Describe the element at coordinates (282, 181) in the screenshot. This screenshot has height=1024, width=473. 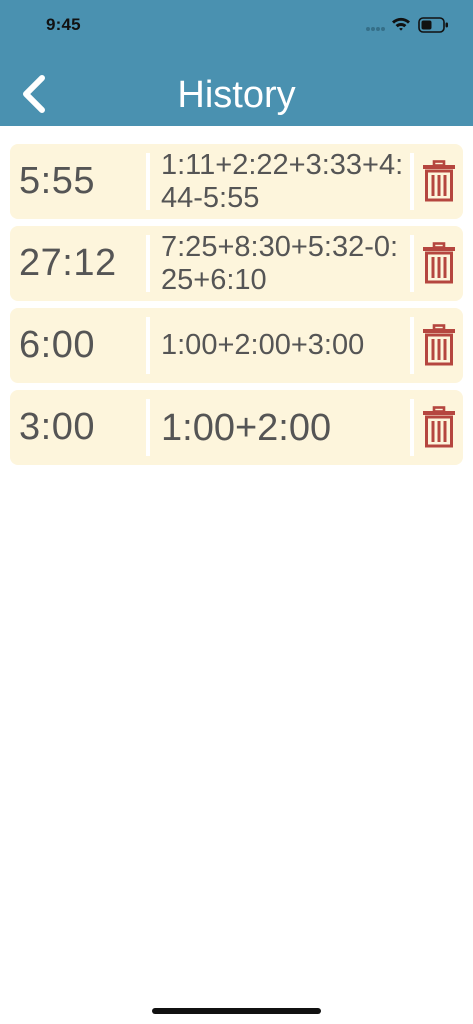
I see `history-expression: 1:11+2:22+3:33+4:44-5:55` at that location.